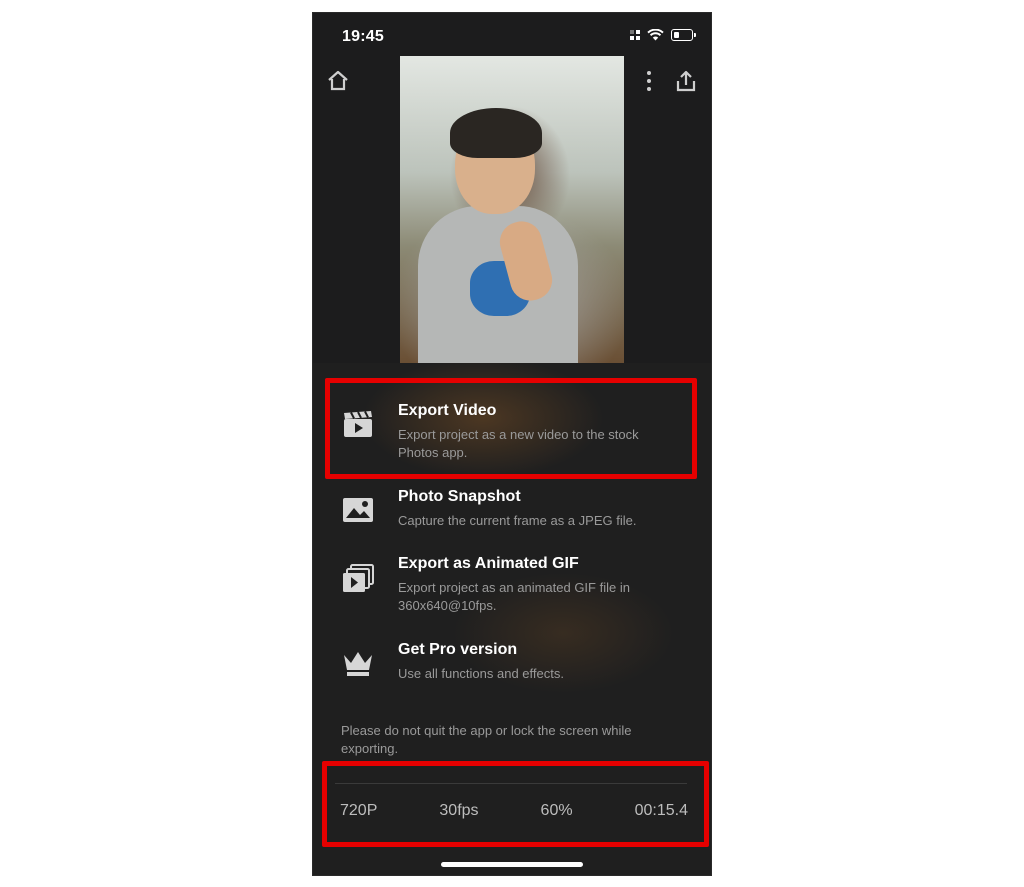 This screenshot has height=887, width=1024. I want to click on wifi-icon, so click(655, 35).